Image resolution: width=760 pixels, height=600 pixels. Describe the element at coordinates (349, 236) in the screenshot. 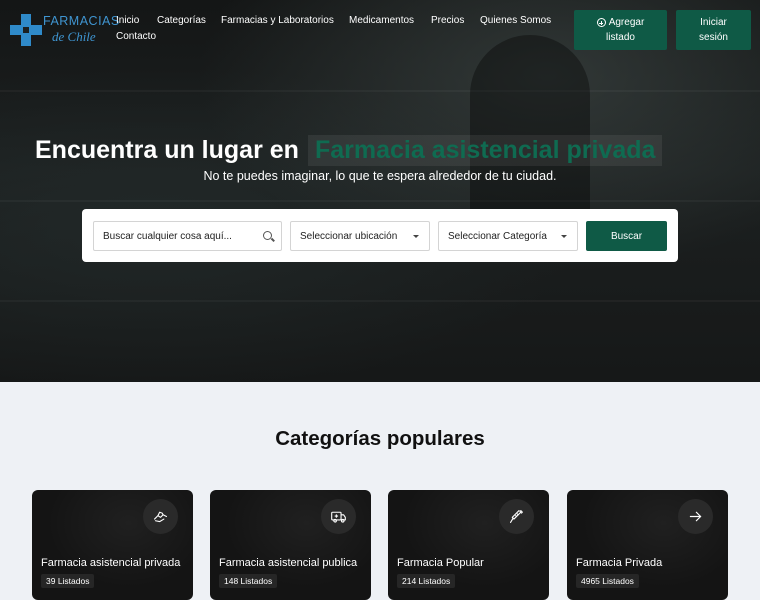

I see `location-select-label: Seleccionar ubicación` at that location.